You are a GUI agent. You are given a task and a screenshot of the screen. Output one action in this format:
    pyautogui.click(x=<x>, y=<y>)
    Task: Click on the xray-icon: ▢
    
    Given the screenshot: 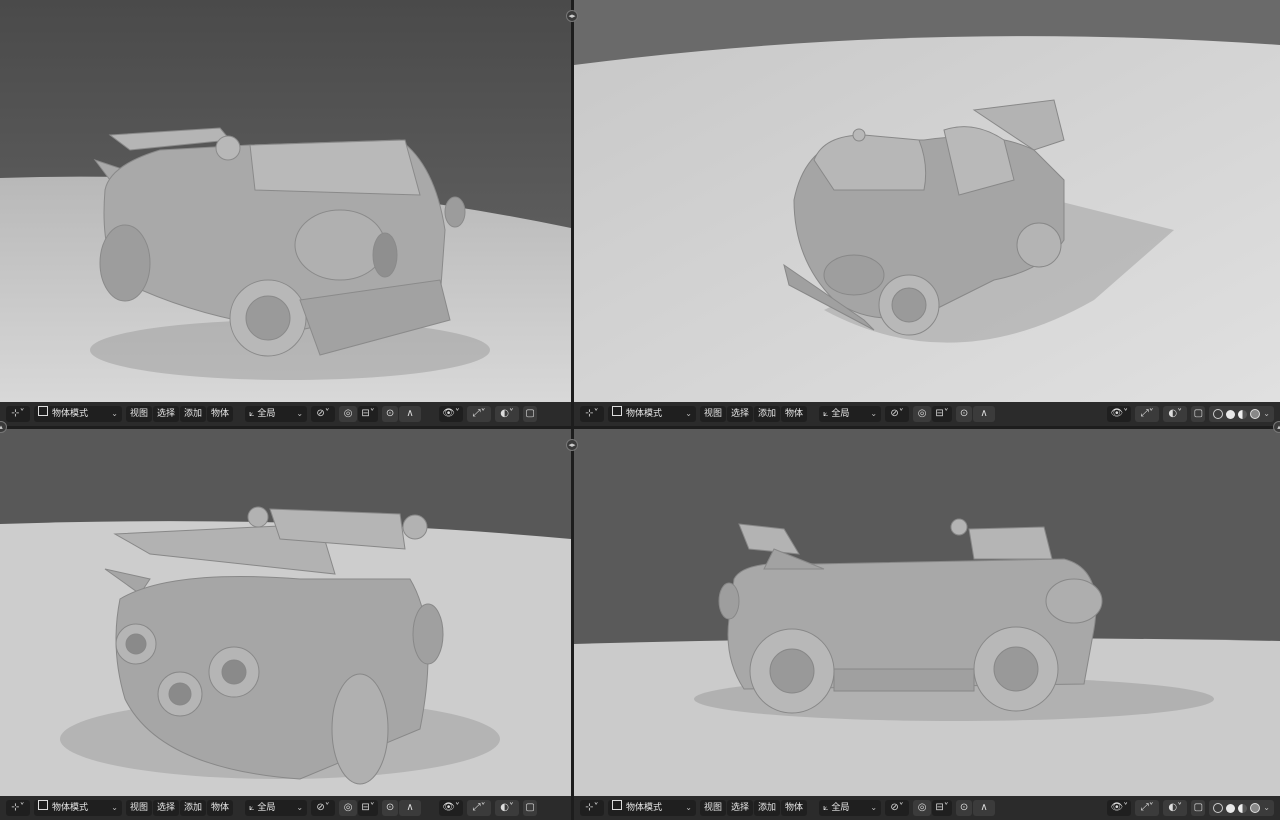 What is the action you would take?
    pyautogui.click(x=530, y=807)
    